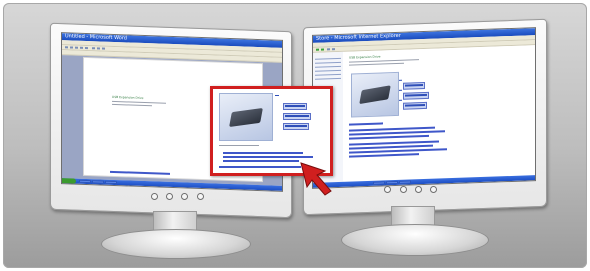  What do you see at coordinates (415, 240) in the screenshot?
I see `right-monitor-stand-base` at bounding box center [415, 240].